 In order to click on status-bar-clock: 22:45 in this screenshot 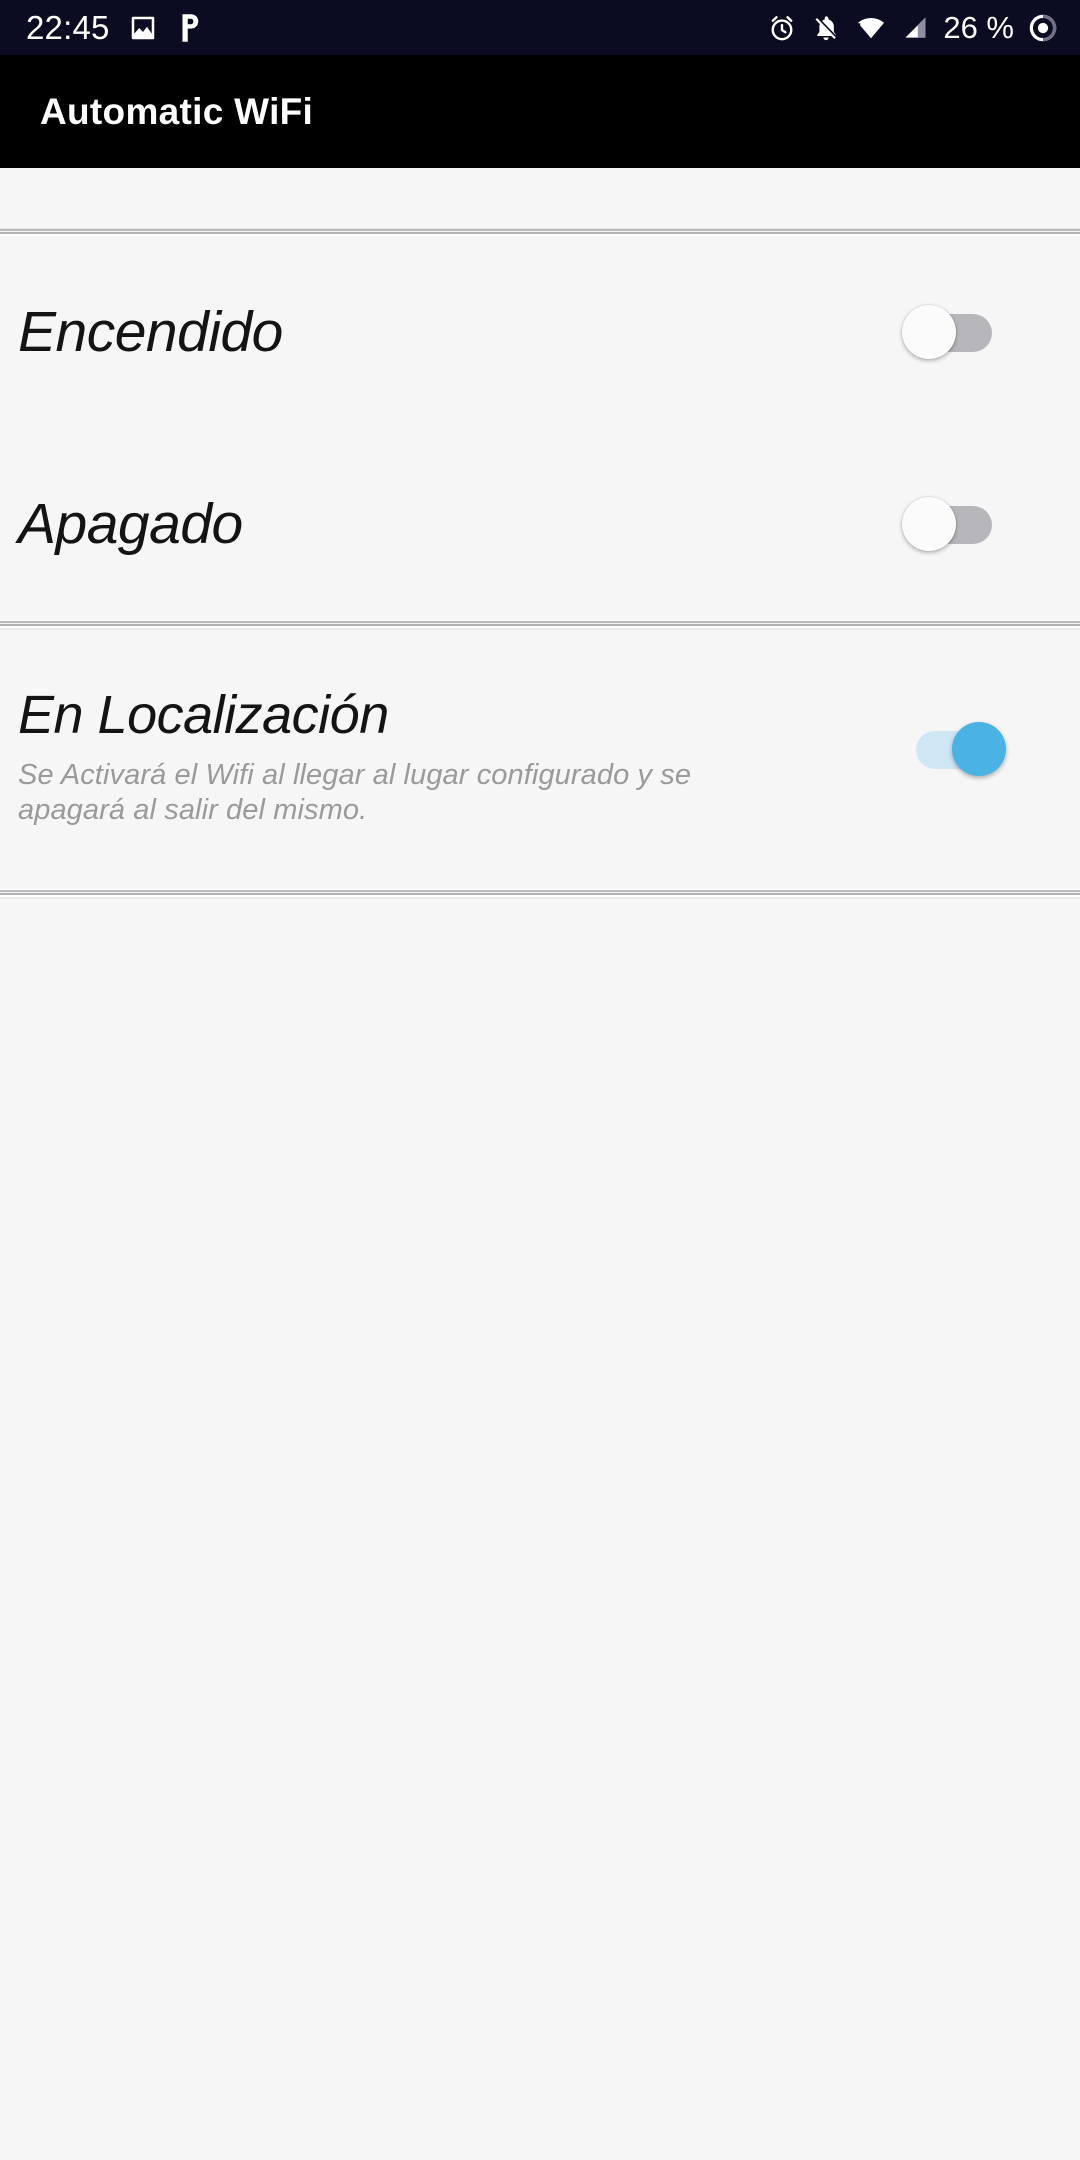, I will do `click(68, 27)`.